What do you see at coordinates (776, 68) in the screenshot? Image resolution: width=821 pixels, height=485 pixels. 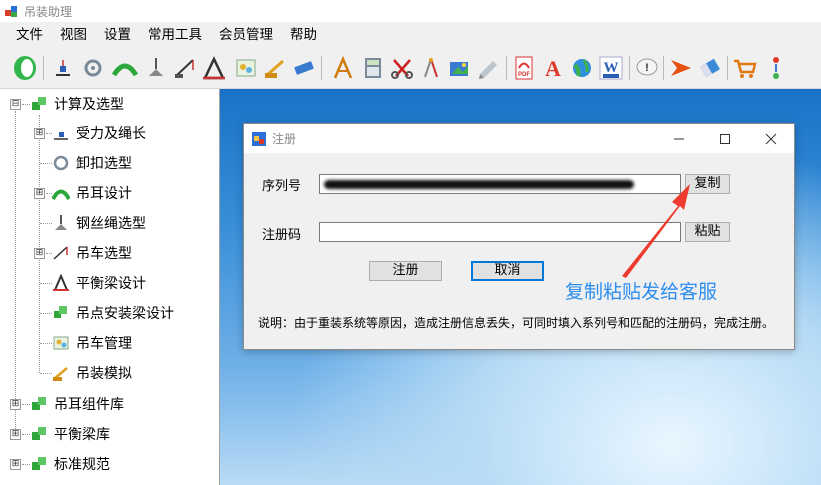 I see `settings-icon` at bounding box center [776, 68].